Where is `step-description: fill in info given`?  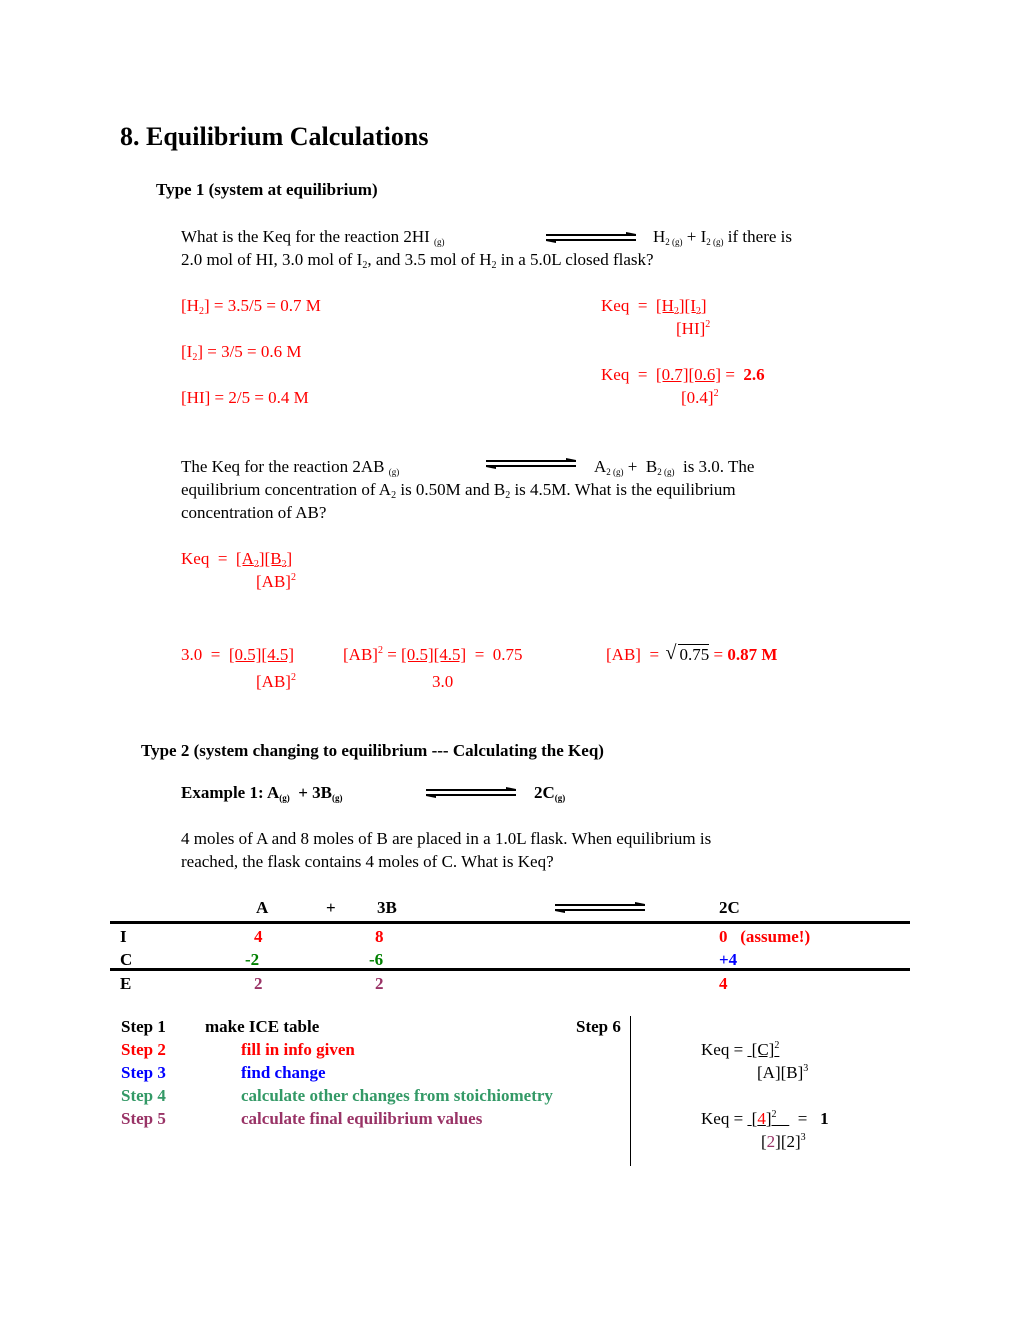 step-description: fill in info given is located at coordinates (298, 1049).